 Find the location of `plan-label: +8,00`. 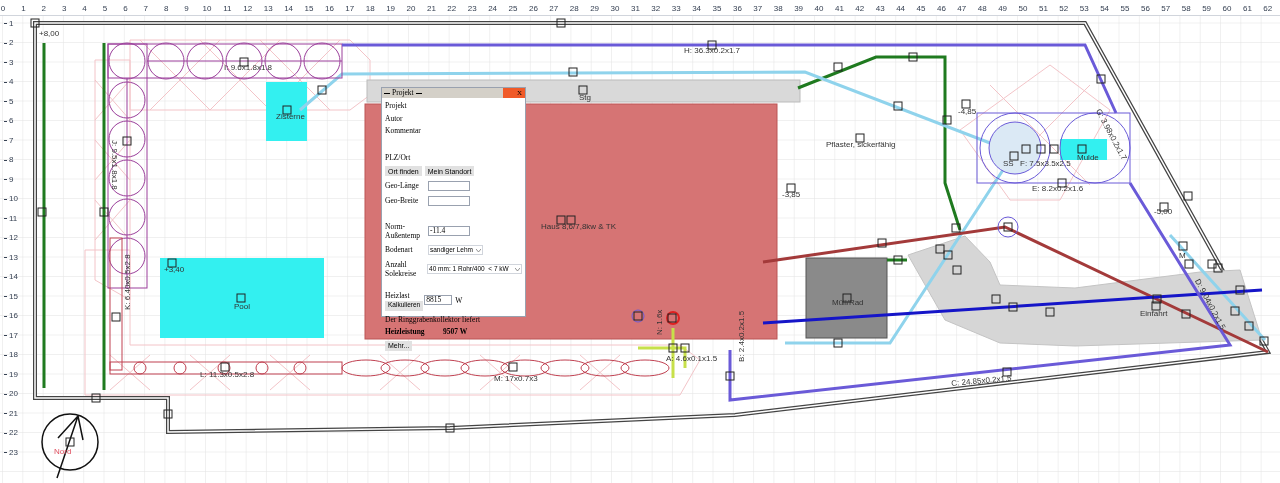

plan-label: +8,00 is located at coordinates (49, 34).